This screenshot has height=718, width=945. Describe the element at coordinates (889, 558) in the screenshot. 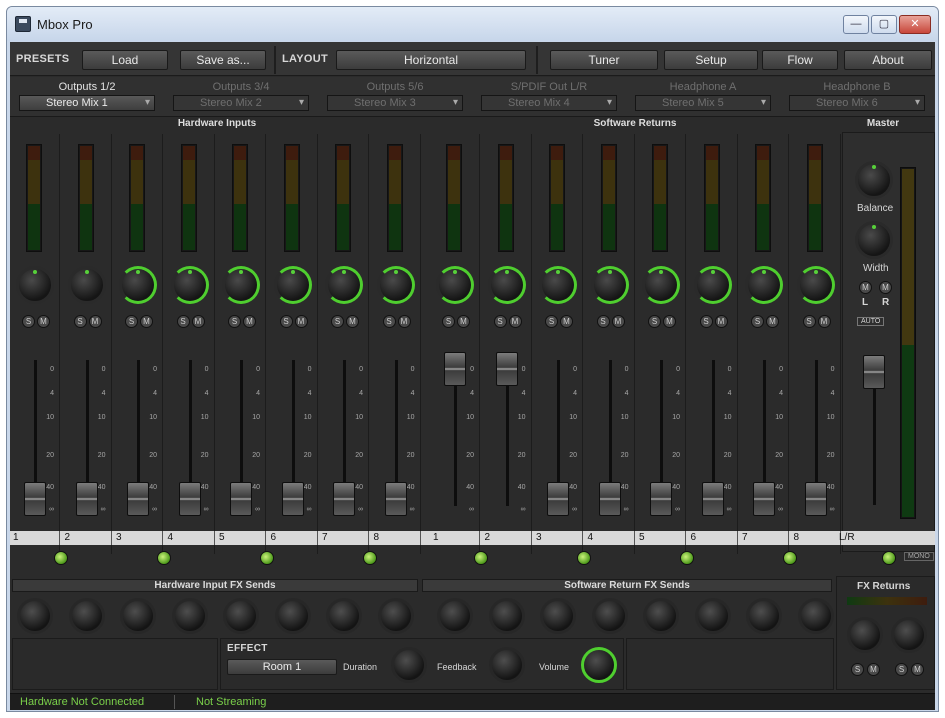

I see `master-link-button` at that location.